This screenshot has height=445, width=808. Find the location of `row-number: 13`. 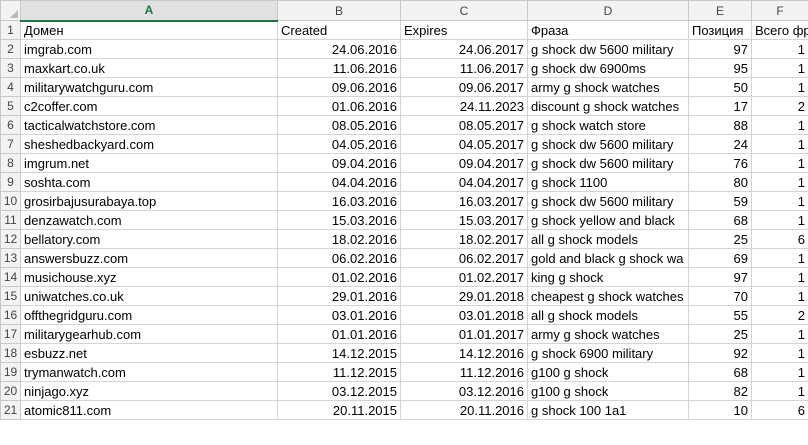

row-number: 13 is located at coordinates (10, 258).